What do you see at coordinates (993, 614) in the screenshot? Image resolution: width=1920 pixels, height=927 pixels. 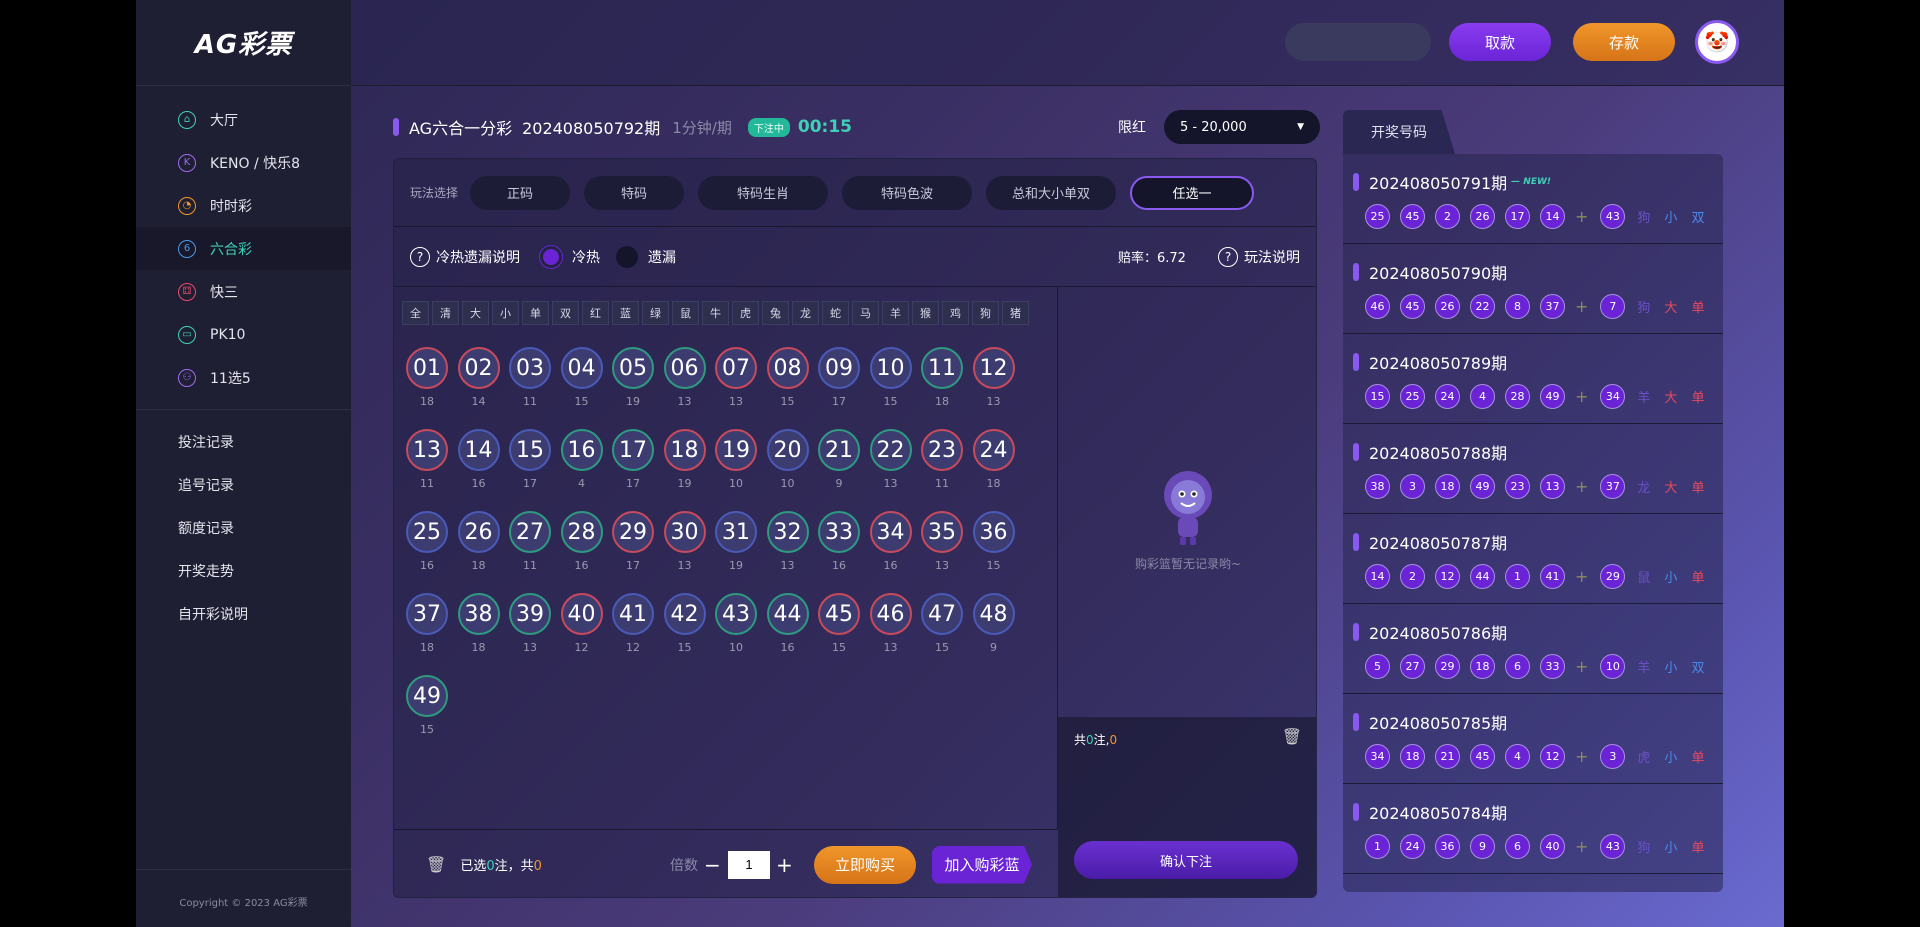 I see `number-ball: 48` at bounding box center [993, 614].